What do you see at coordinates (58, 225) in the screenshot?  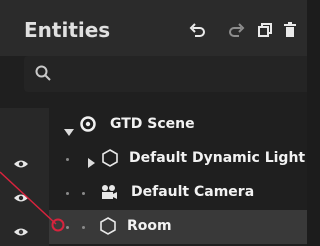 I see `annotation-circle` at bounding box center [58, 225].